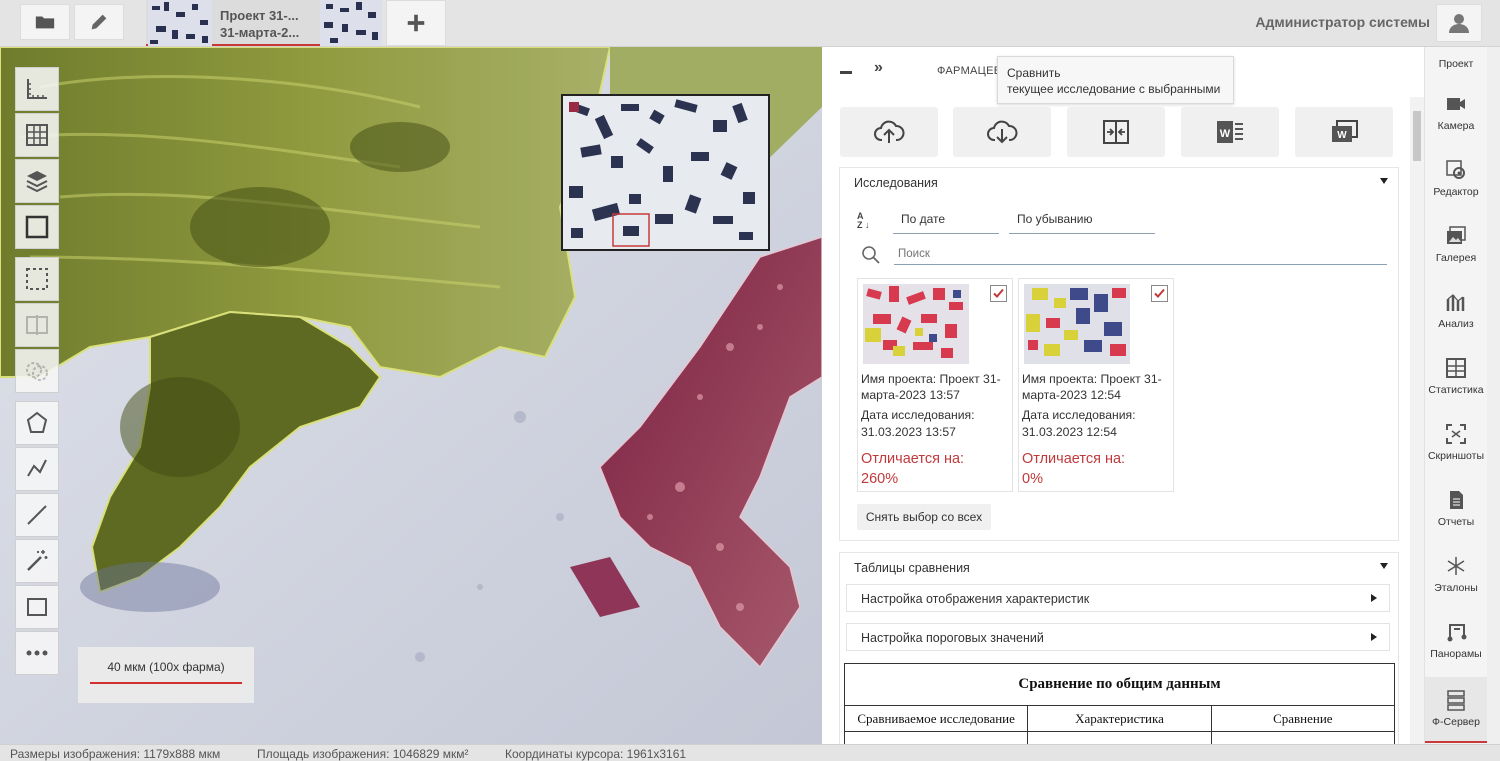  What do you see at coordinates (37, 135) in the screenshot?
I see `grid-tool-button` at bounding box center [37, 135].